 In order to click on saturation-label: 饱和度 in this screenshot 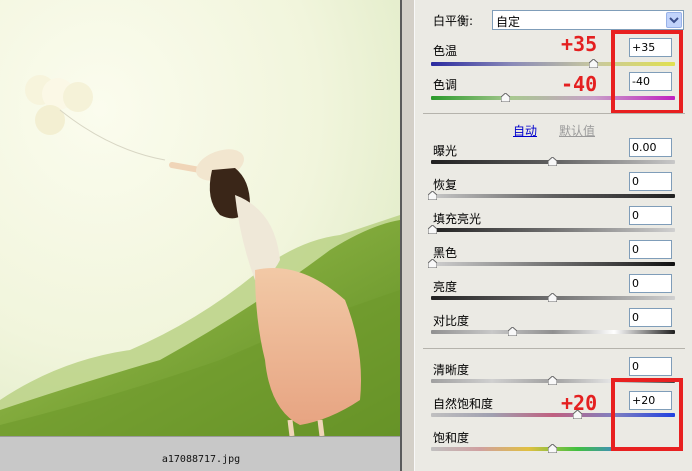, I will do `click(451, 438)`.